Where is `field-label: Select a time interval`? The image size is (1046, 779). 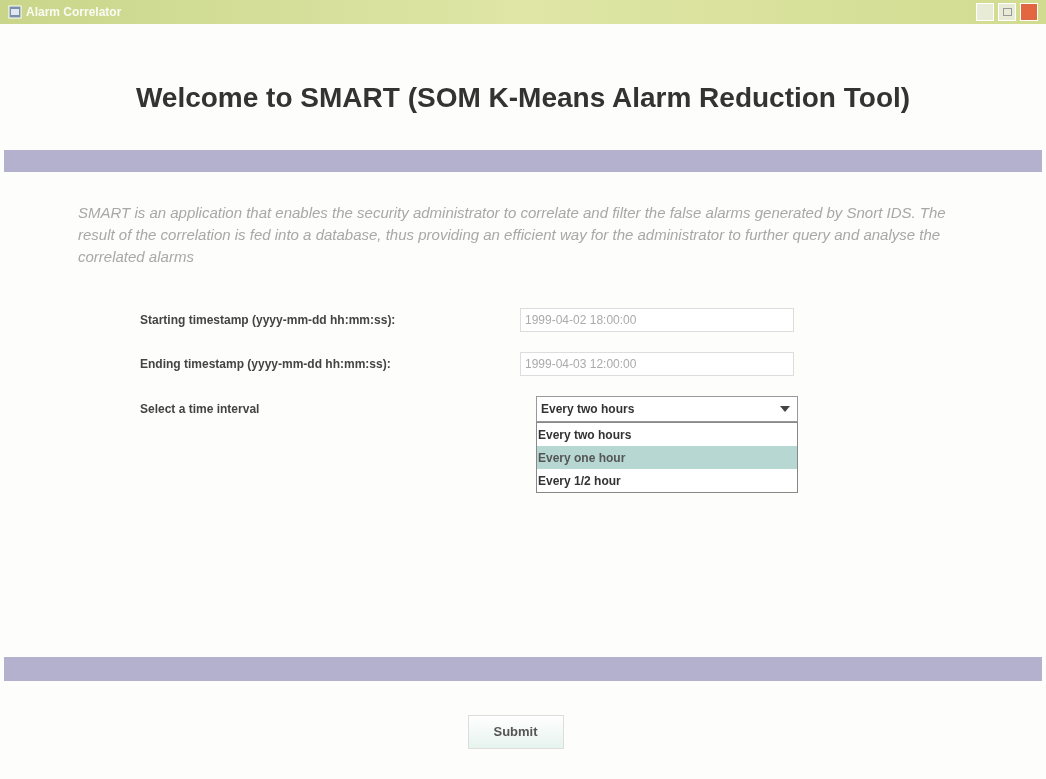
field-label: Select a time interval is located at coordinates (200, 409).